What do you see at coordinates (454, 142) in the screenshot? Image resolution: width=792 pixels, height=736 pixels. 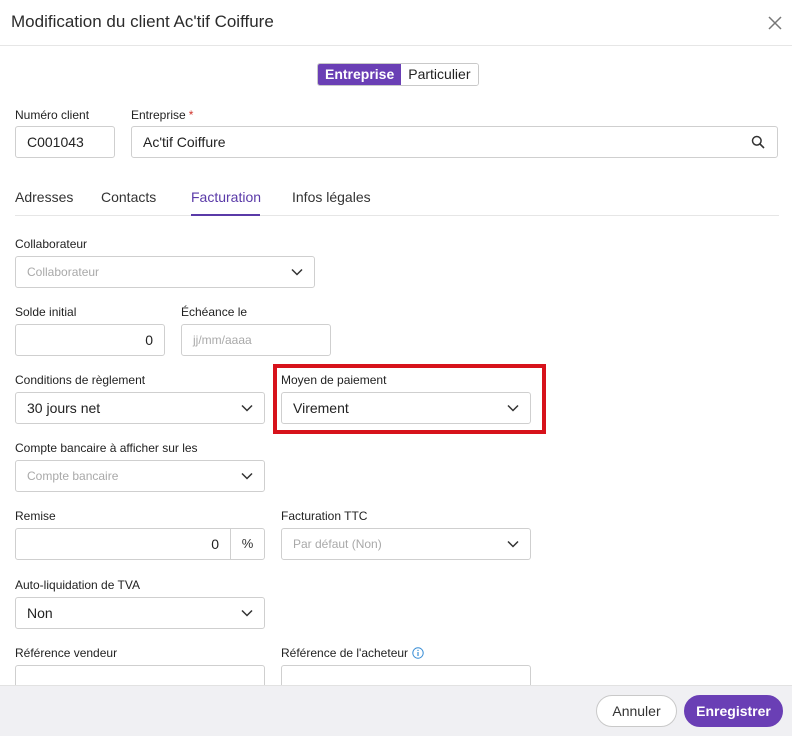 I see `company-input: Ac'tif Coiffure` at bounding box center [454, 142].